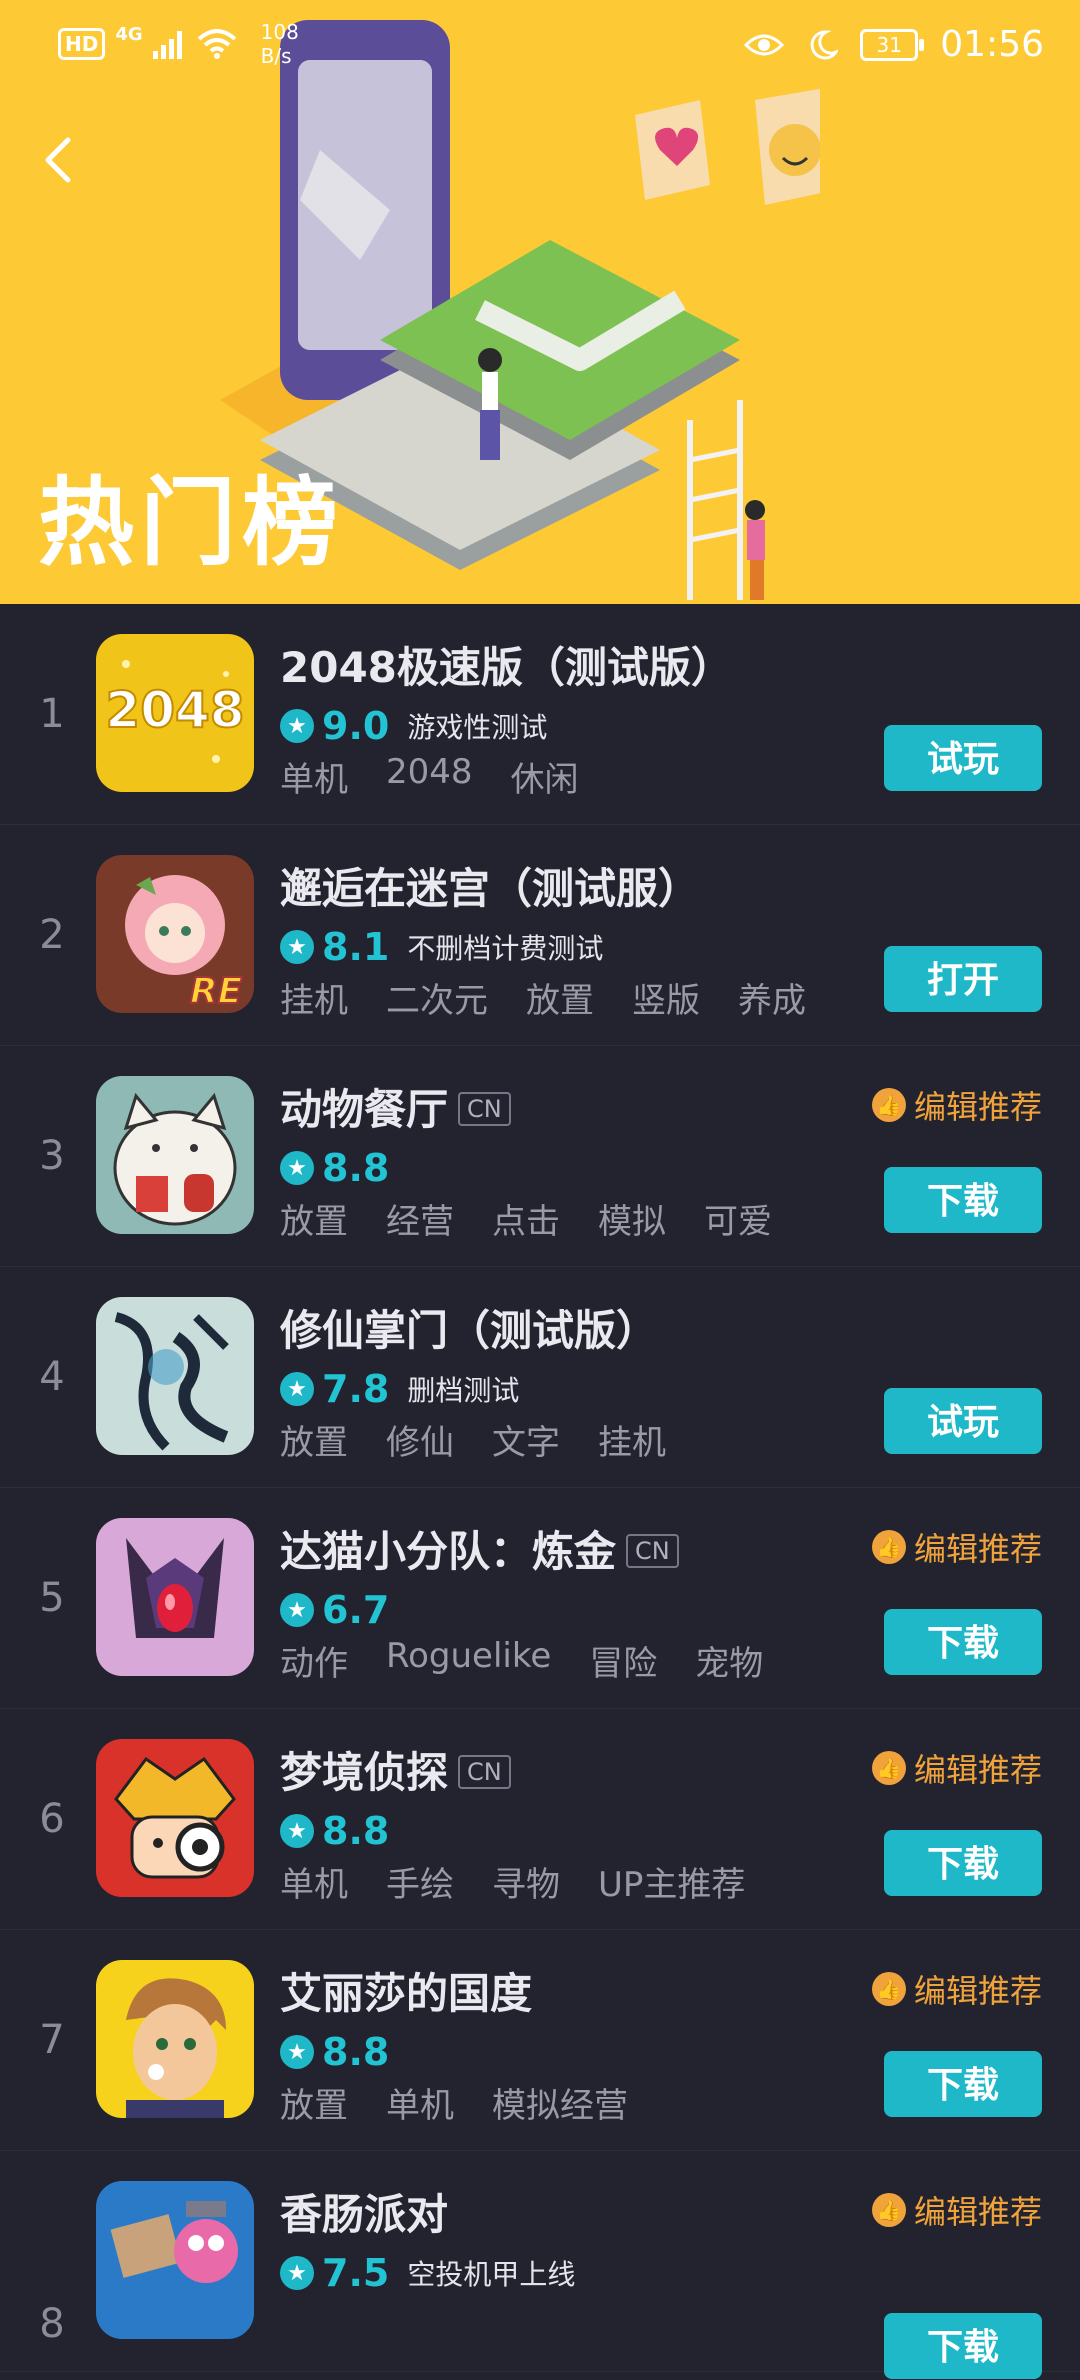  Describe the element at coordinates (437, 997) in the screenshot. I see `tag: 二次元` at that location.